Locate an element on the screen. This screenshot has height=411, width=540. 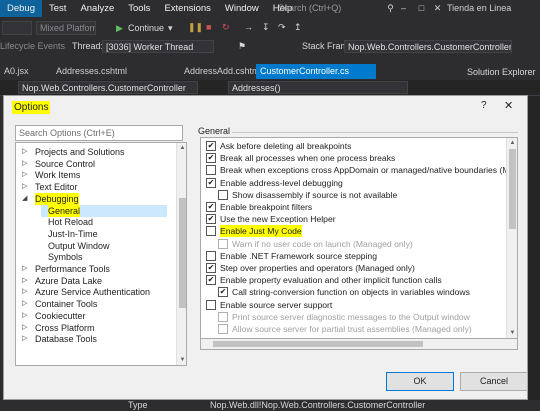
tree-item-label: Container Tools is located at coordinates (66, 304).